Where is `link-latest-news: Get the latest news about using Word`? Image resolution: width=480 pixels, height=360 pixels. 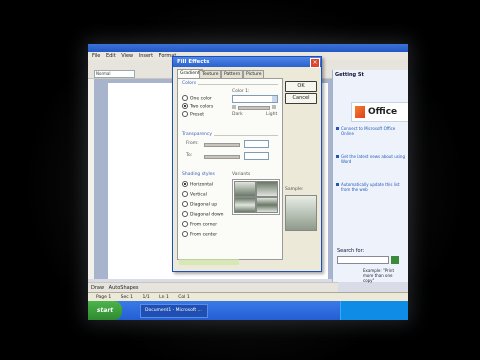 link-latest-news: Get the latest news about using Word is located at coordinates (373, 166).